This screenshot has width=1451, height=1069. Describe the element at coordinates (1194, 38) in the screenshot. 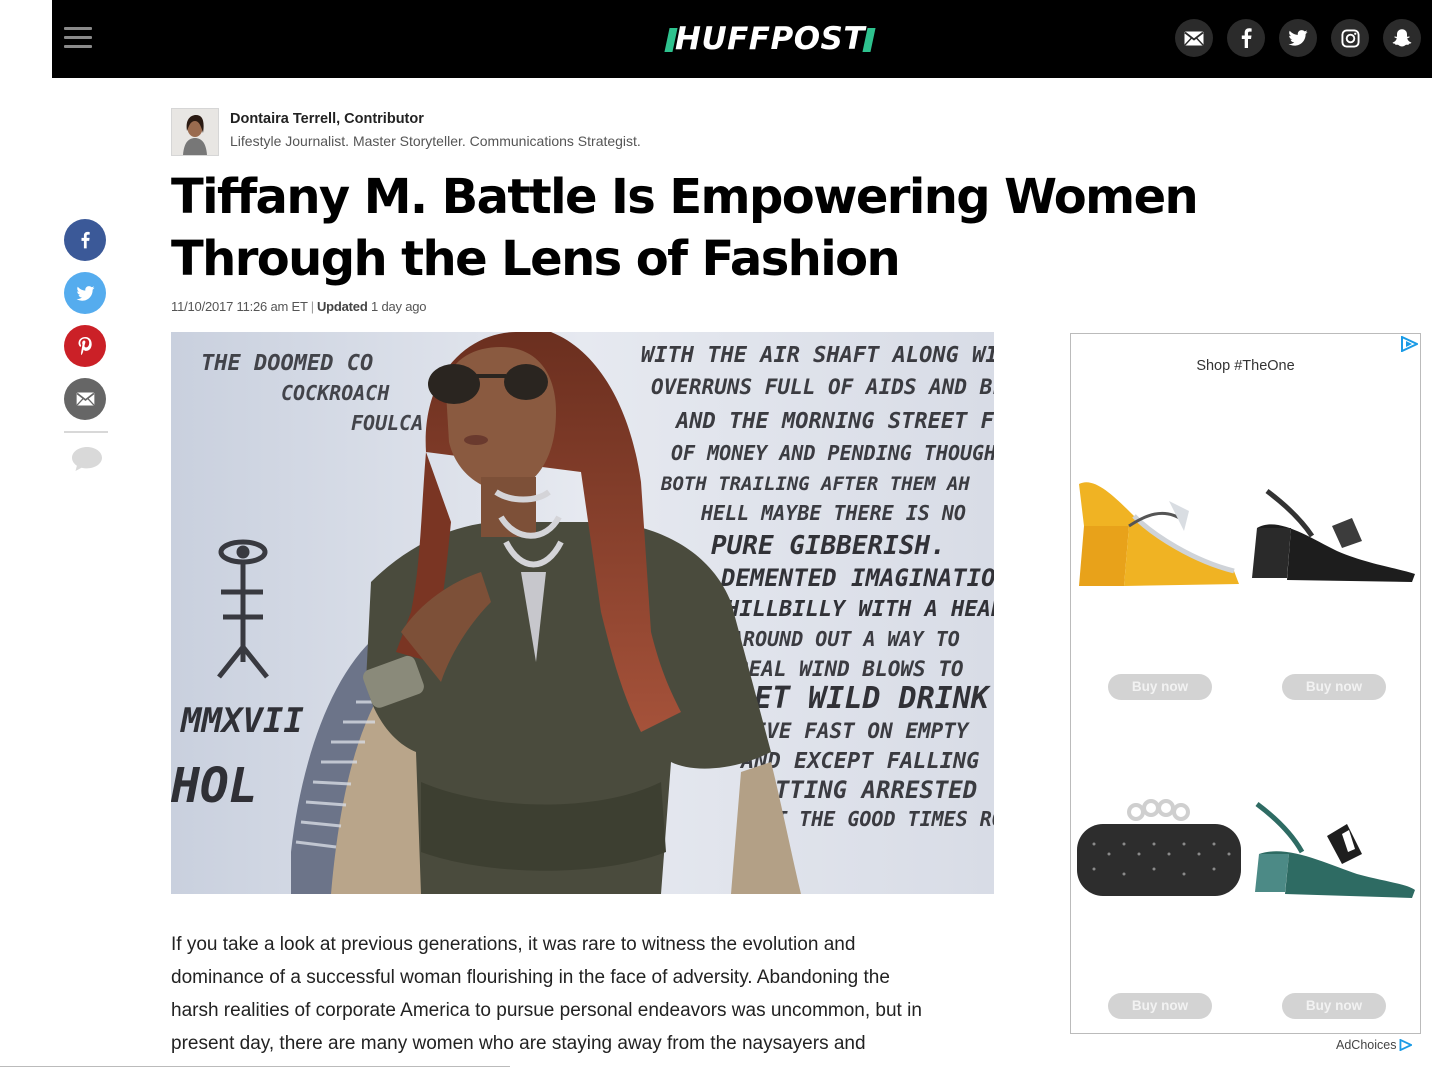

I see `mail-icon` at that location.